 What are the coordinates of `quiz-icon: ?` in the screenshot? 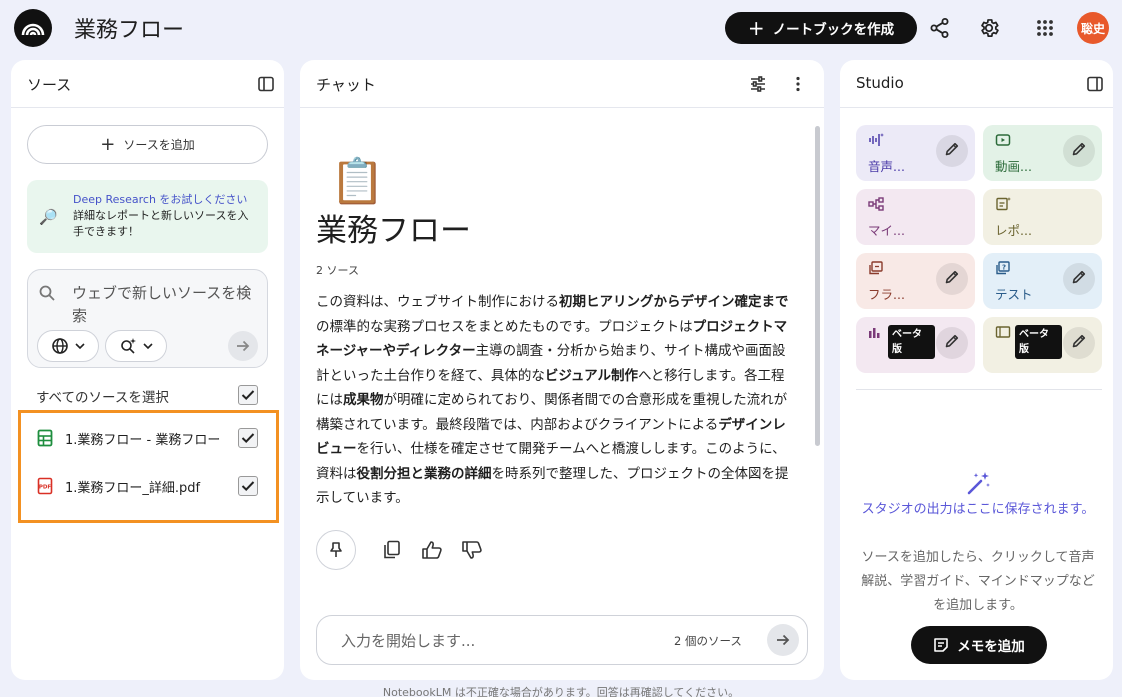 It's located at (1003, 270).